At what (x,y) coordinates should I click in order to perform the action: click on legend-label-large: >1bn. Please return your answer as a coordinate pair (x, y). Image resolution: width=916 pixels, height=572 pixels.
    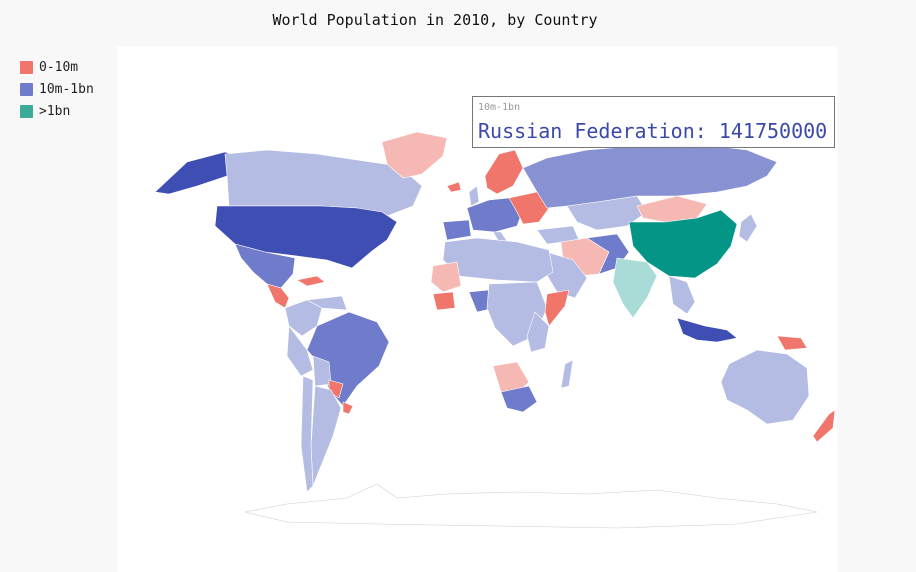
    Looking at the image, I should click on (55, 111).